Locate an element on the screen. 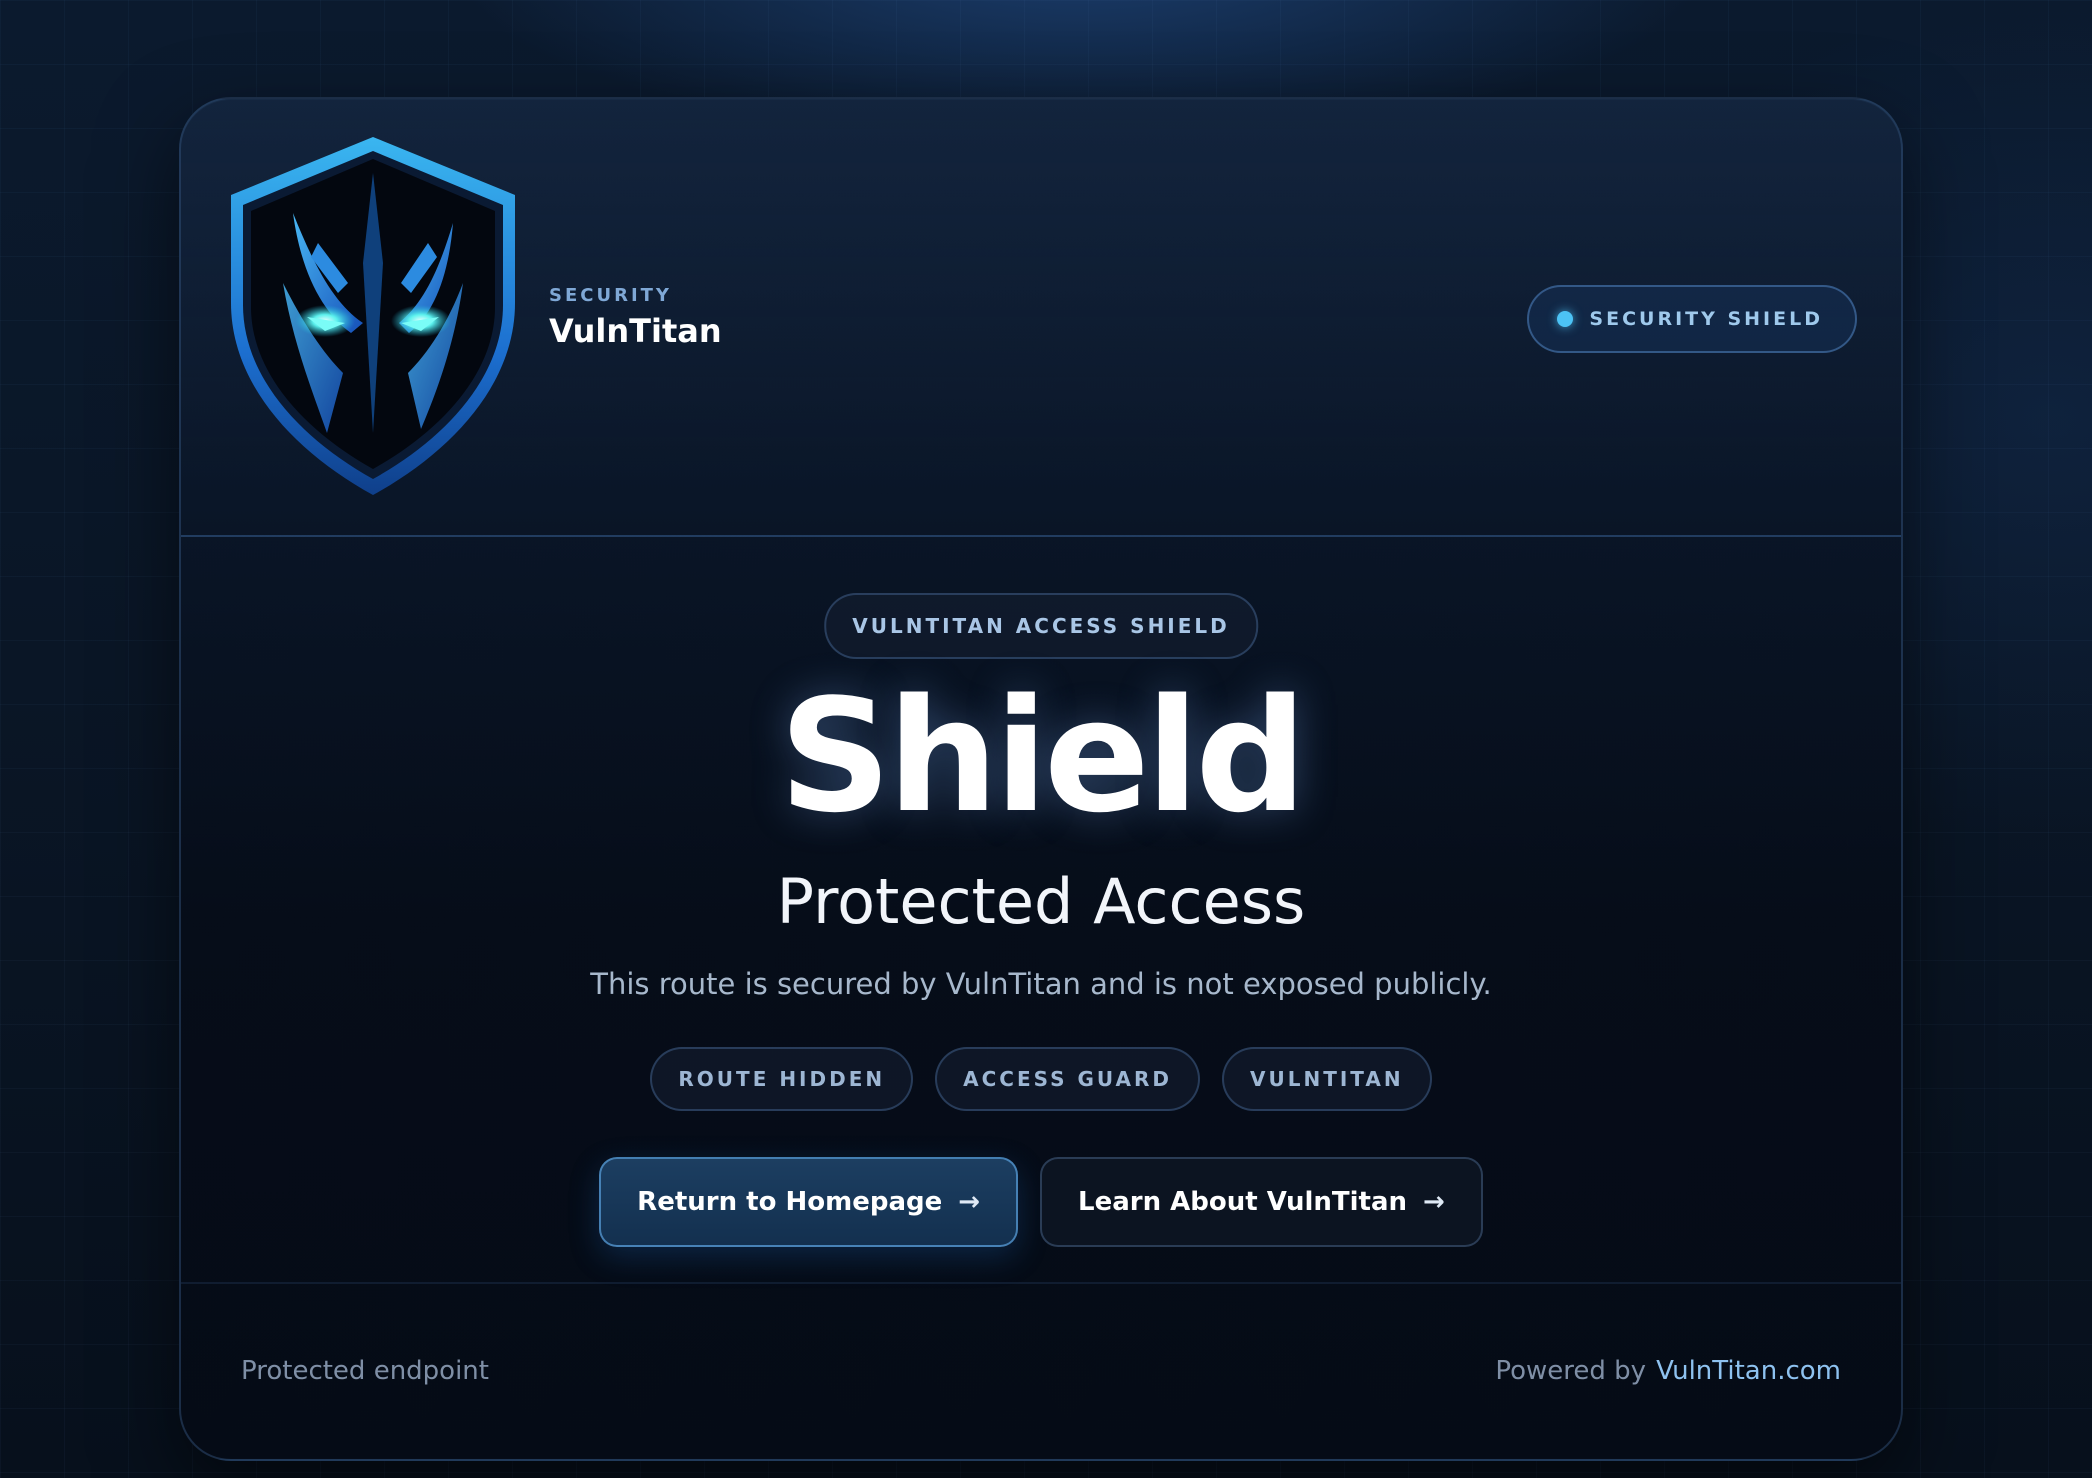 This screenshot has height=1478, width=2092. security-shield-badge: SECURITY SHIELD is located at coordinates (1692, 319).